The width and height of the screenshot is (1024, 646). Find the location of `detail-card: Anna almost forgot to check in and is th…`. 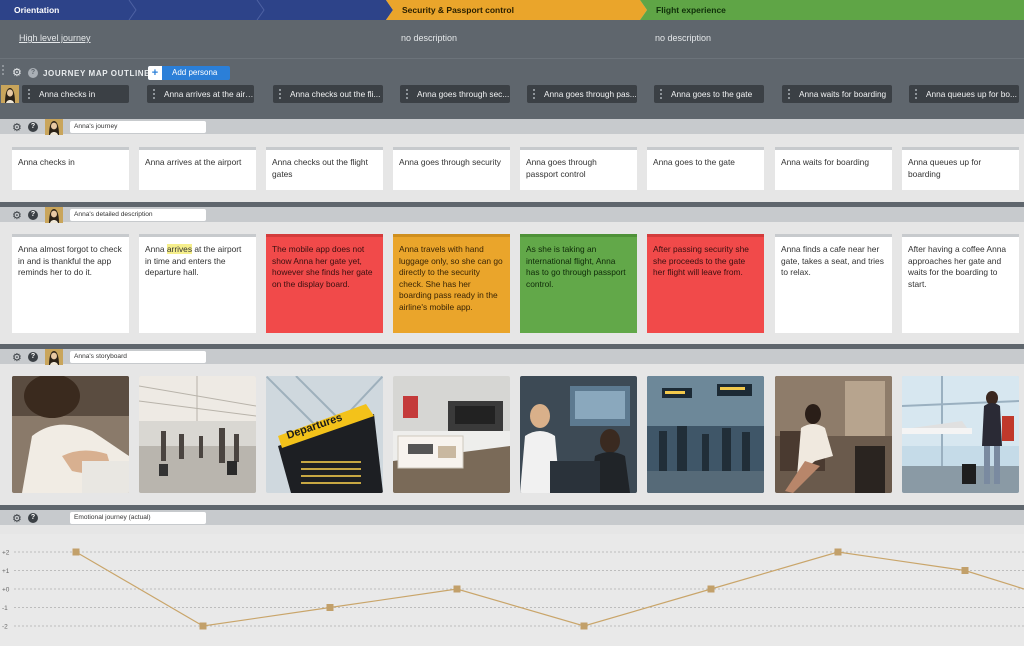

detail-card: Anna almost forgot to check in and is th… is located at coordinates (70, 283).